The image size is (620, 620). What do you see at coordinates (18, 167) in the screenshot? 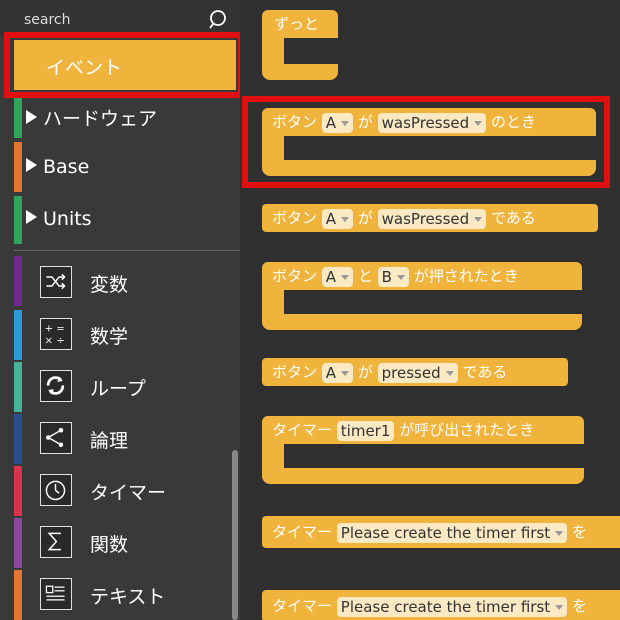
I see `category-base-strip` at bounding box center [18, 167].